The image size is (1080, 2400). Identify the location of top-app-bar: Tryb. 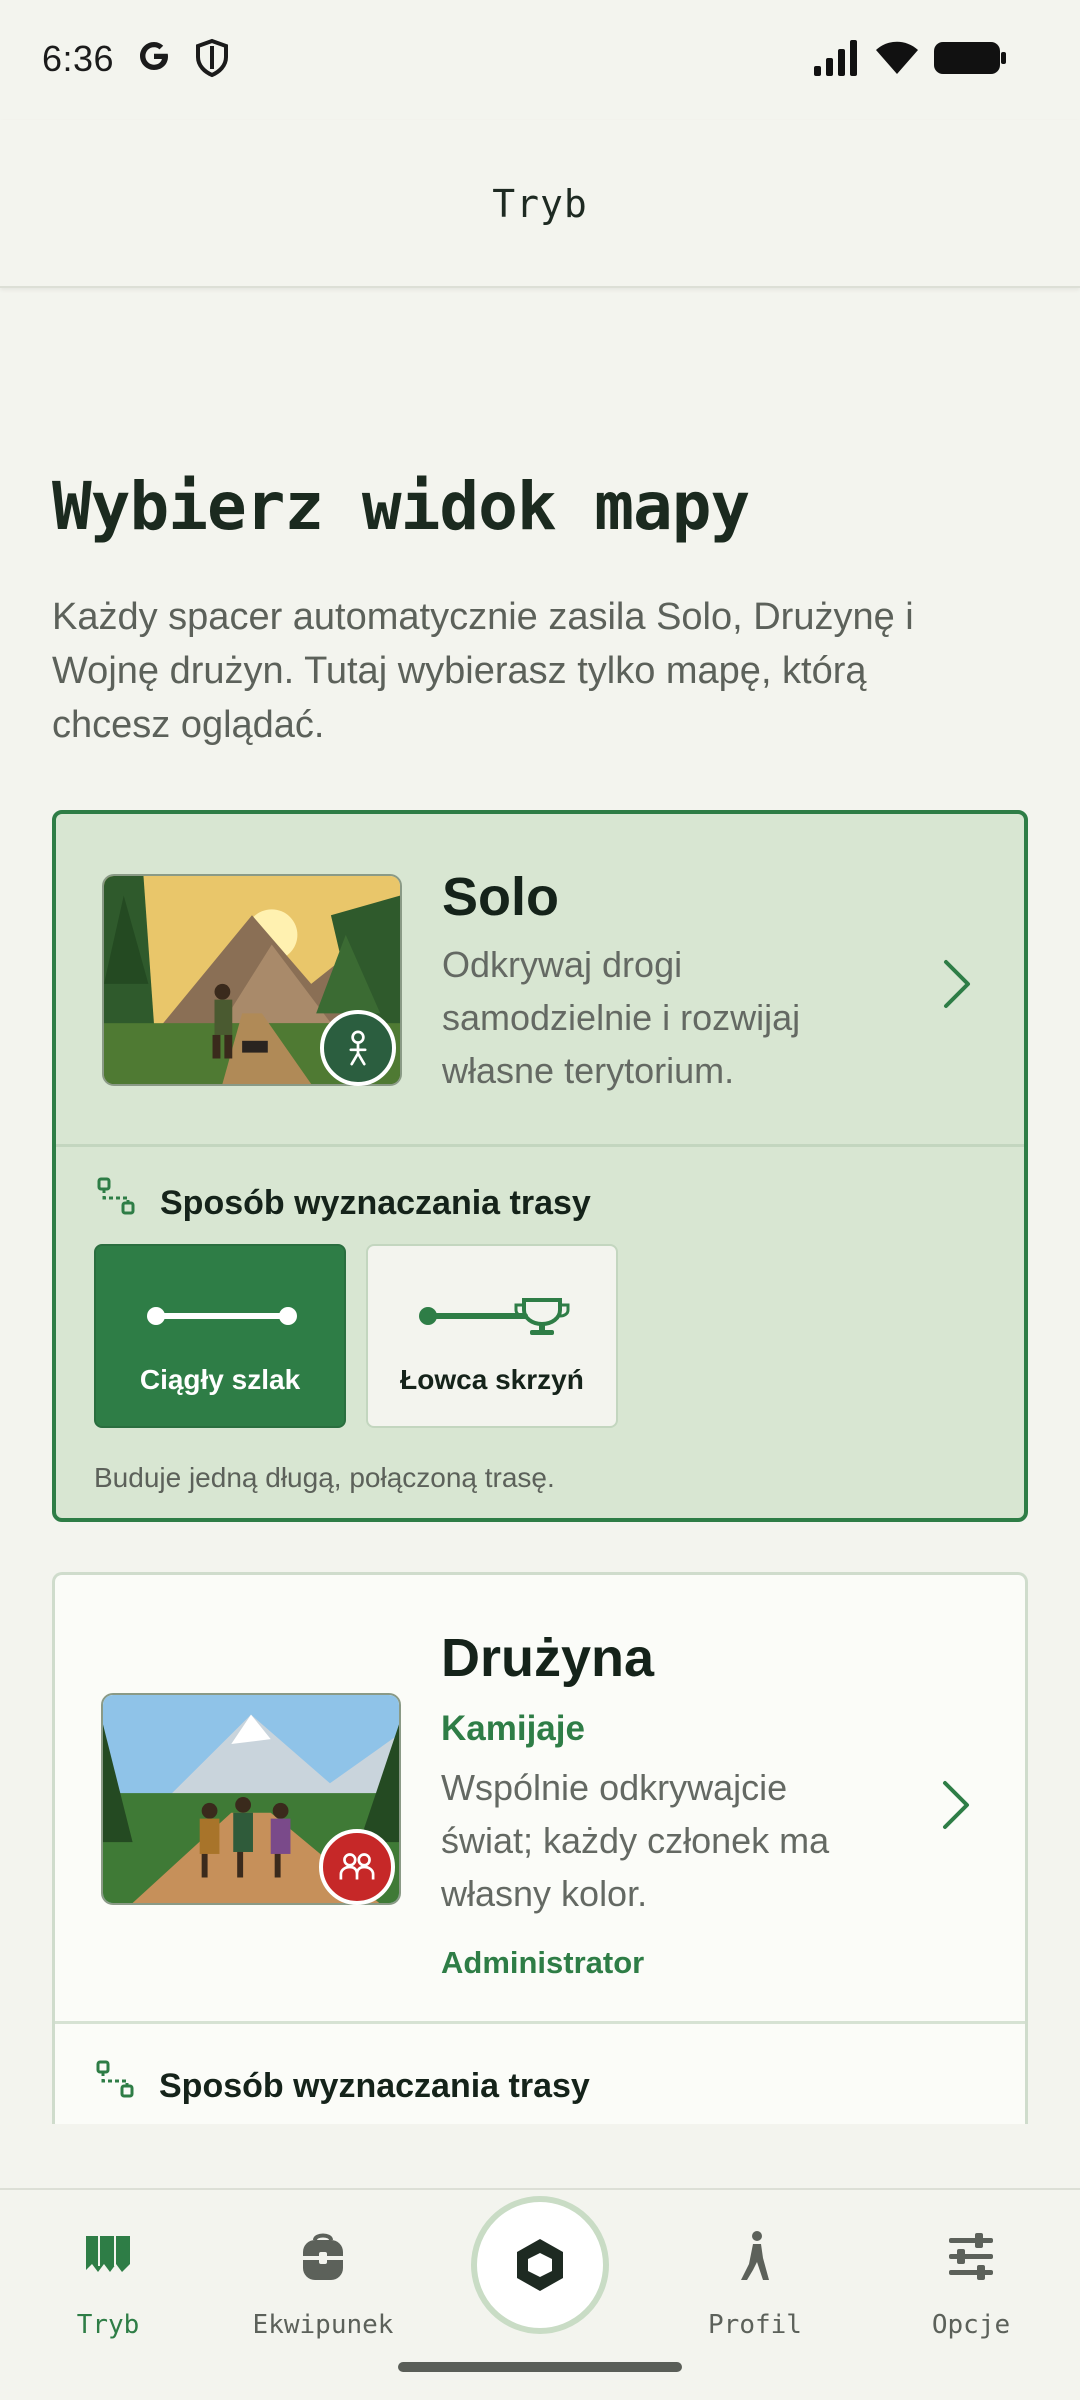
(540, 204).